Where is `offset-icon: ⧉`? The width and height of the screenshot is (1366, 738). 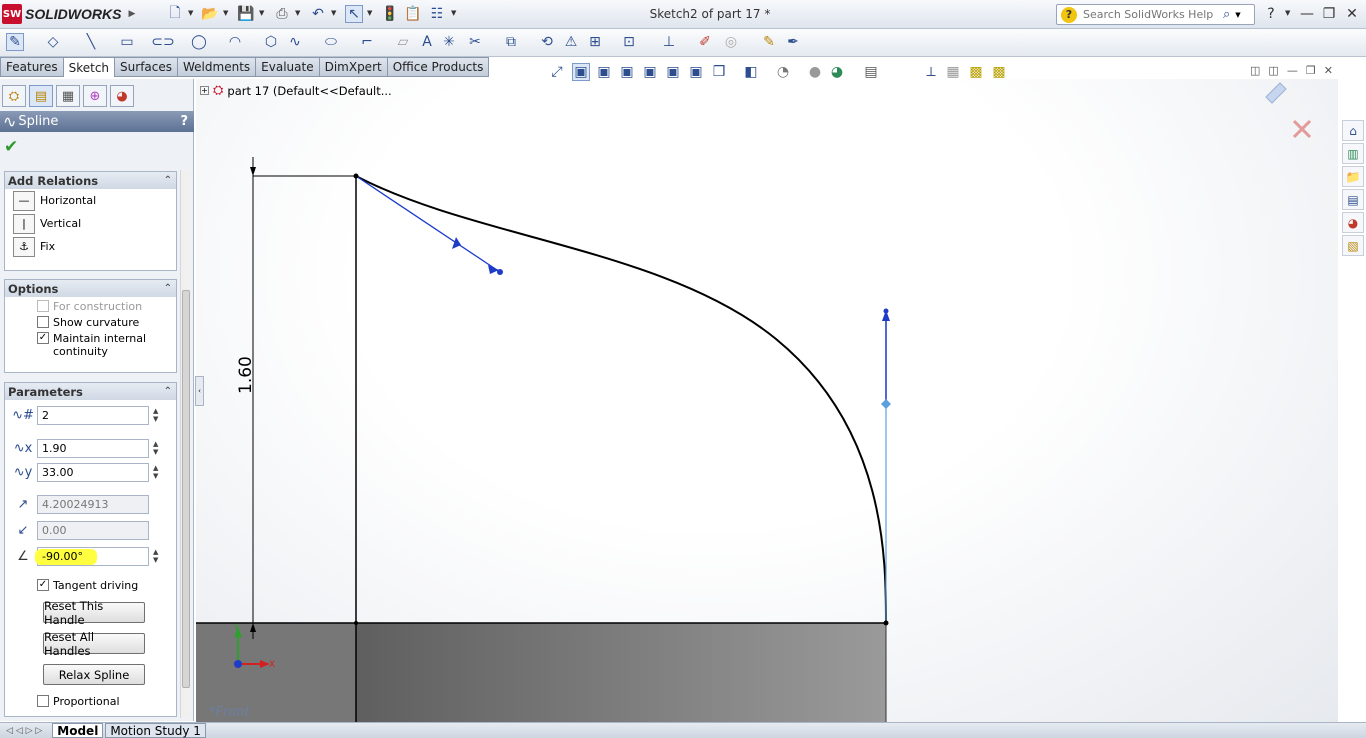 offset-icon: ⧉ is located at coordinates (511, 42).